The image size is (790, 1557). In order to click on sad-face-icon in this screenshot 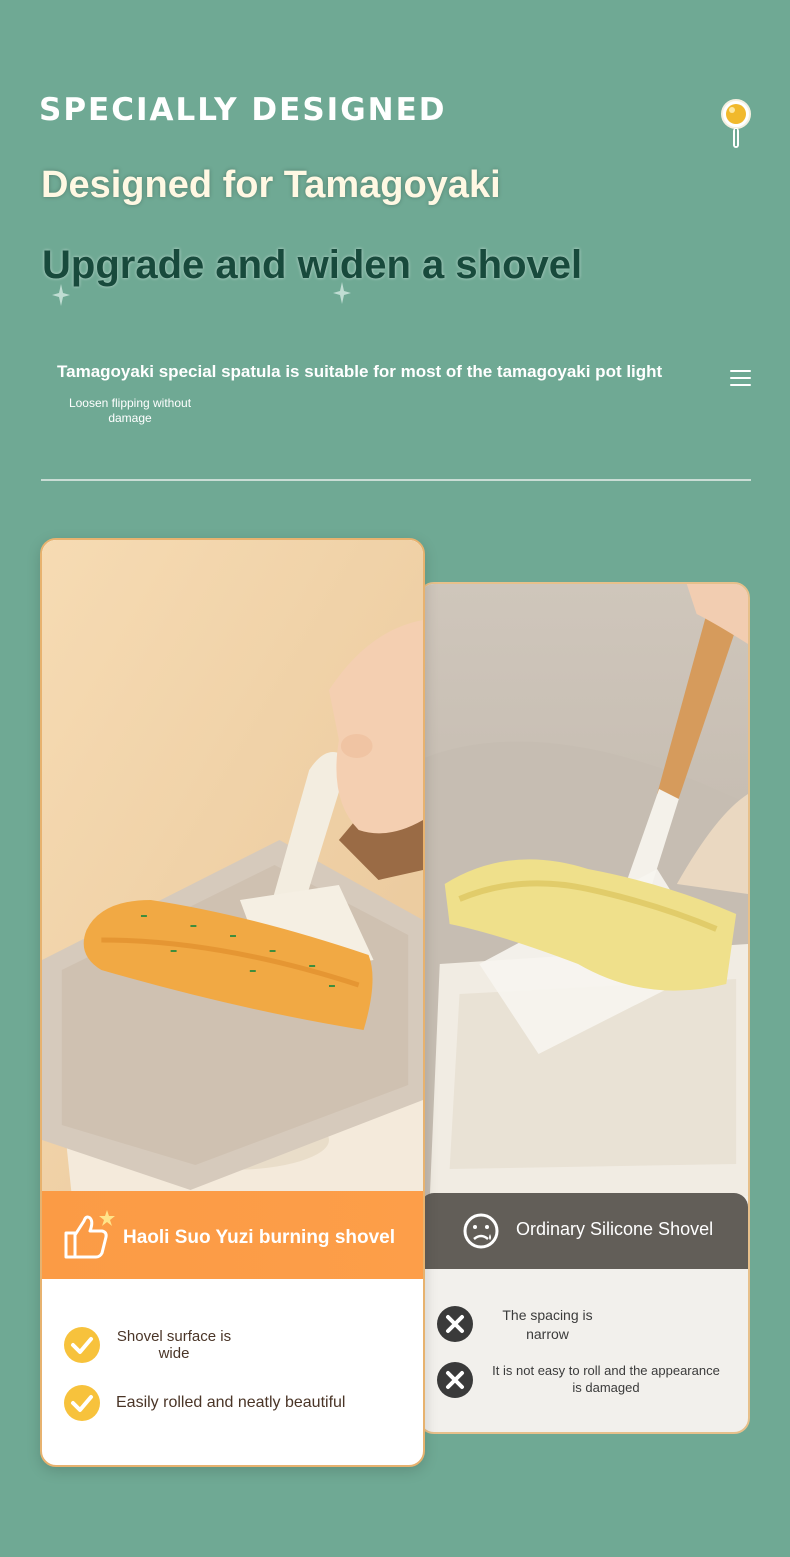, I will do `click(481, 1231)`.